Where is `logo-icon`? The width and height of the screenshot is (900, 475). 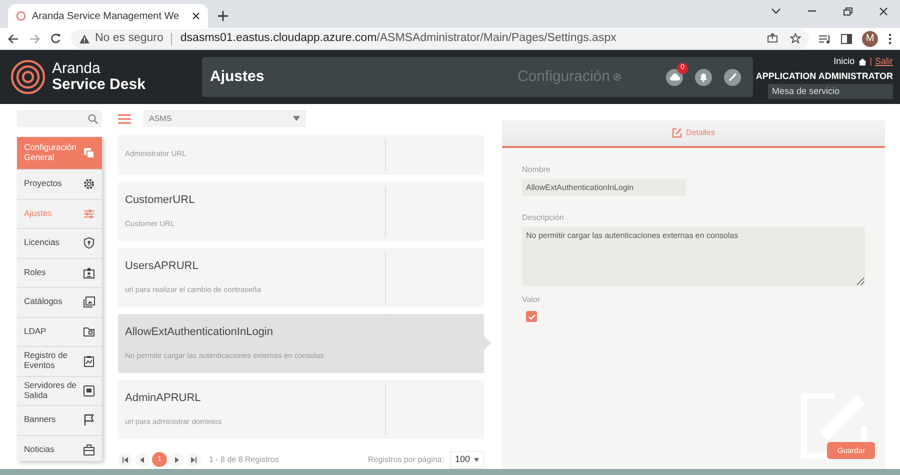
logo-icon is located at coordinates (28, 77).